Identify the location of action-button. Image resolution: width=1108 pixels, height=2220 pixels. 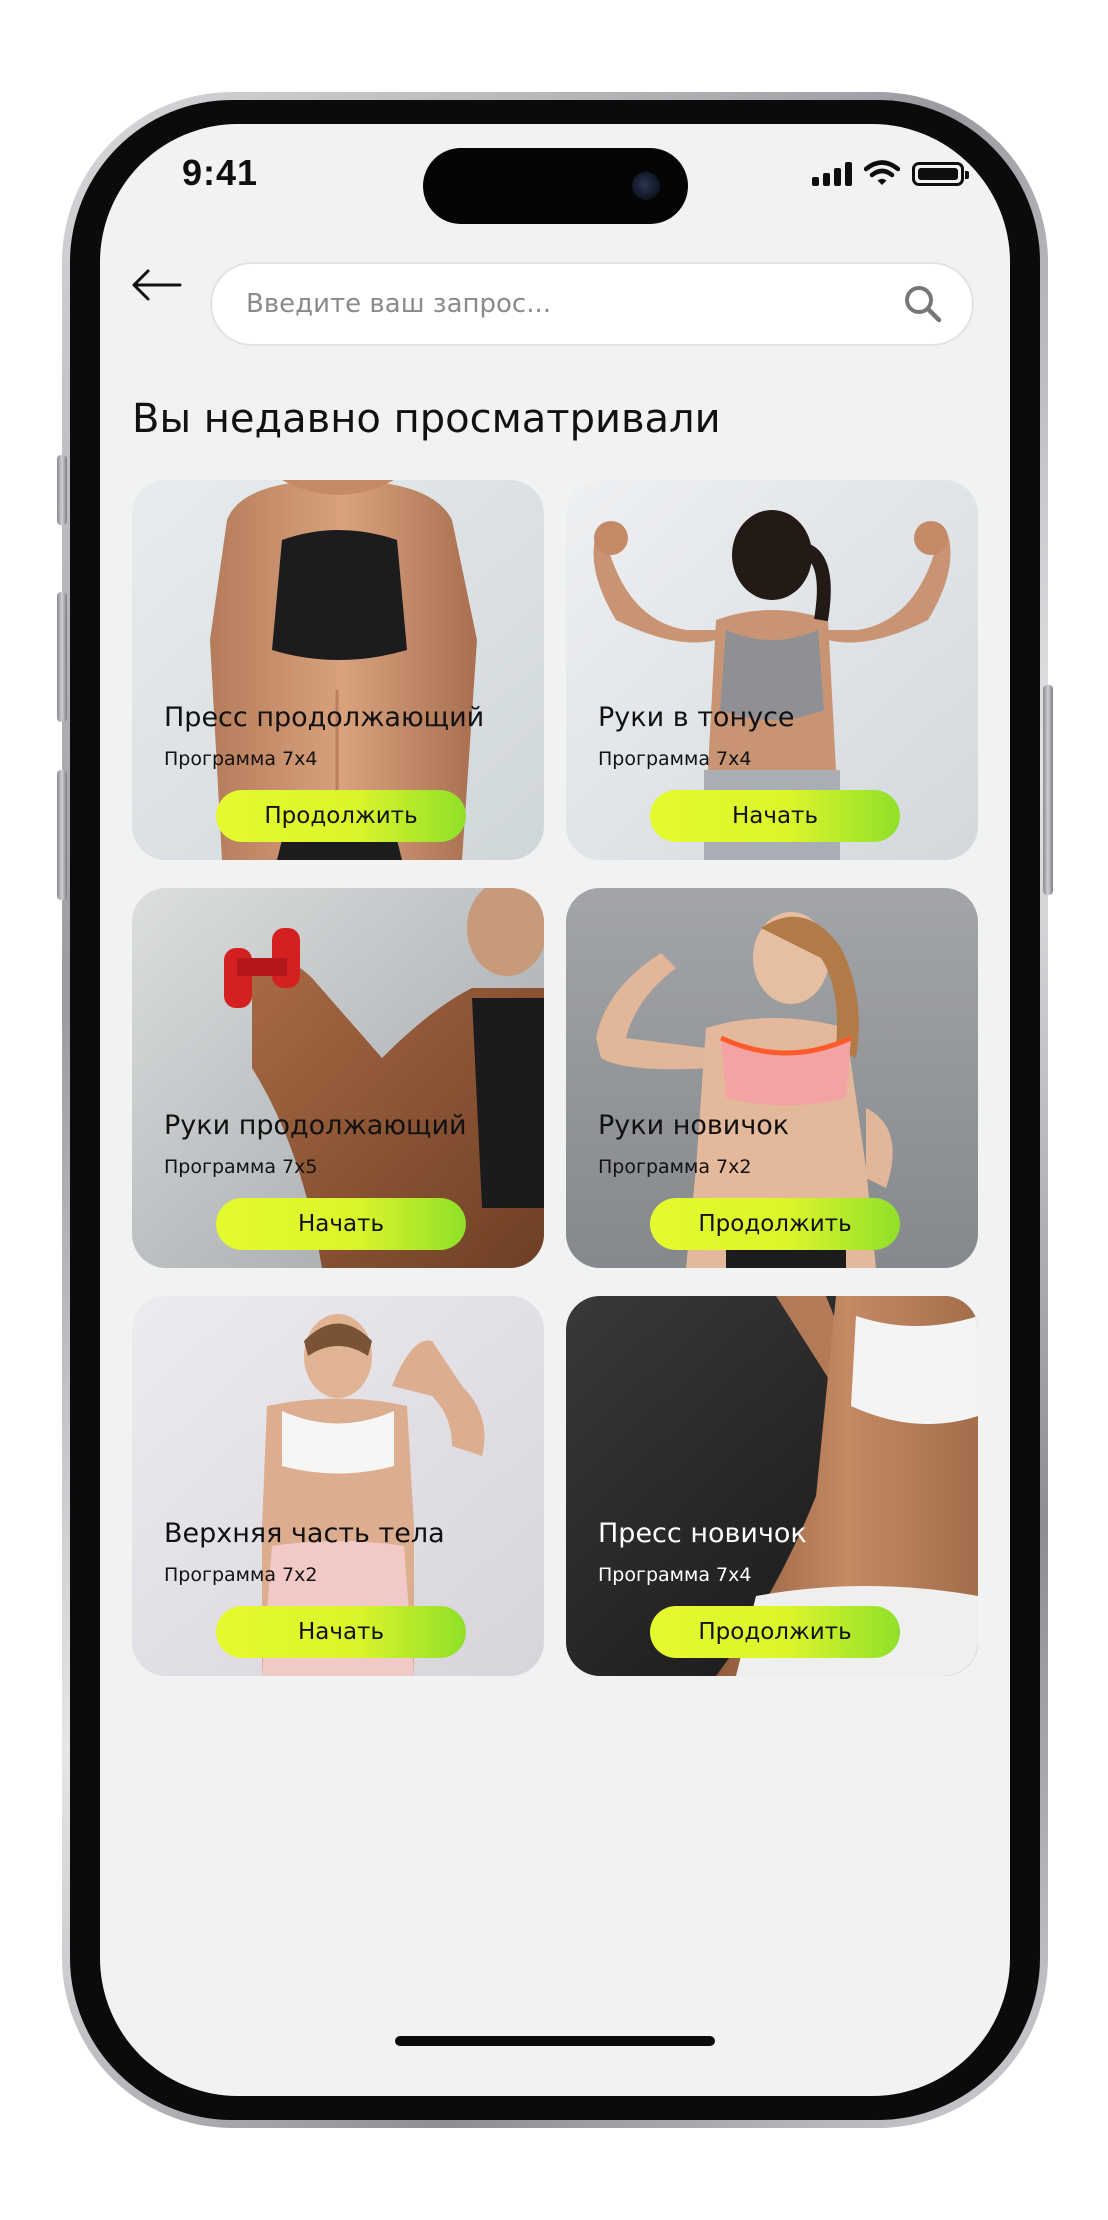
(62, 490).